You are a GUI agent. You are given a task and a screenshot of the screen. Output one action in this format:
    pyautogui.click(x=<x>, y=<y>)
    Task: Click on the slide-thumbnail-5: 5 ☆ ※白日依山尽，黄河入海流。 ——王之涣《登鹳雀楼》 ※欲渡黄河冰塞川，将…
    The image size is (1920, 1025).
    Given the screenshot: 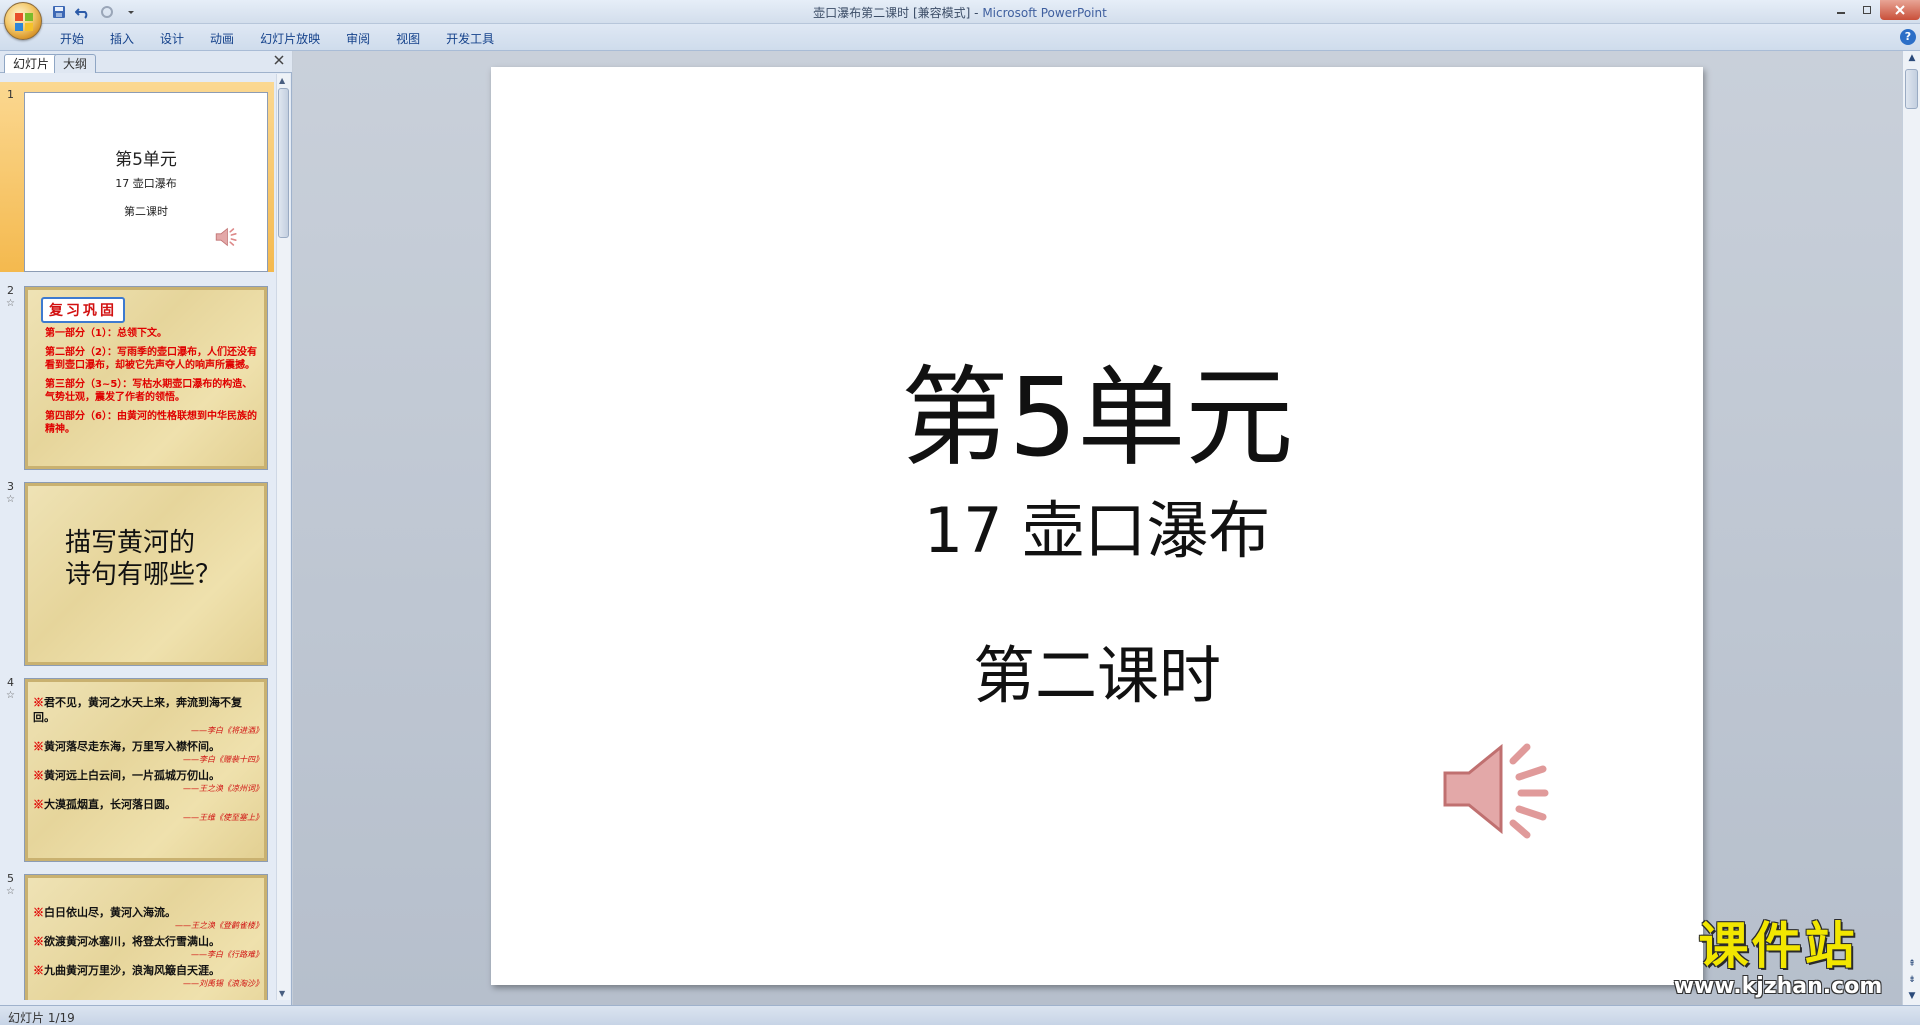 What is the action you would take?
    pyautogui.click(x=137, y=933)
    